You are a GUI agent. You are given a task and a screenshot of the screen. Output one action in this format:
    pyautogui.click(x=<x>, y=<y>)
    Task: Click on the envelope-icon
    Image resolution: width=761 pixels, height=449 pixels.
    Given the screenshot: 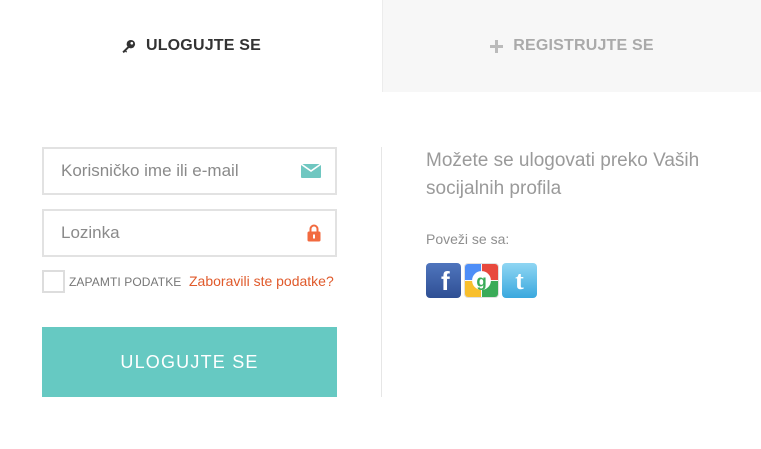 What is the action you would take?
    pyautogui.click(x=311, y=171)
    